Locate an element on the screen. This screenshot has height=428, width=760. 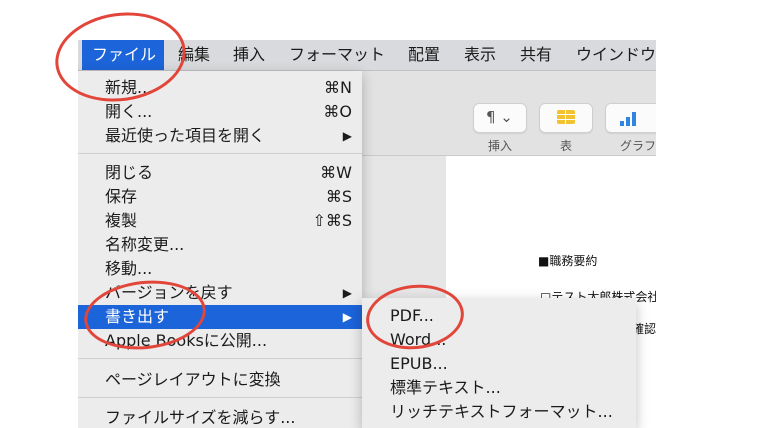
toolbar: ¶ ⌄ 挿入 表 グラフ is located at coordinates (508, 113).